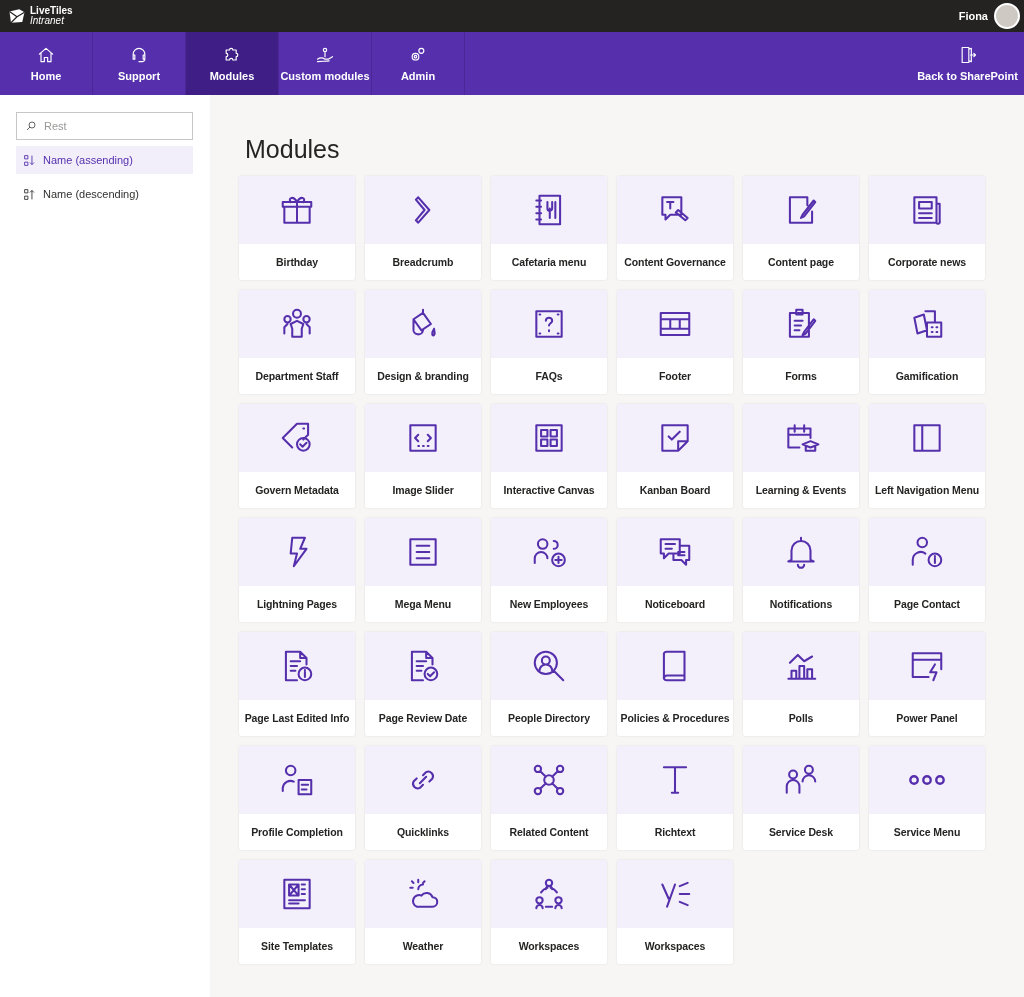 This screenshot has height=997, width=1024. What do you see at coordinates (675, 376) in the screenshot?
I see `module-label: Footer` at bounding box center [675, 376].